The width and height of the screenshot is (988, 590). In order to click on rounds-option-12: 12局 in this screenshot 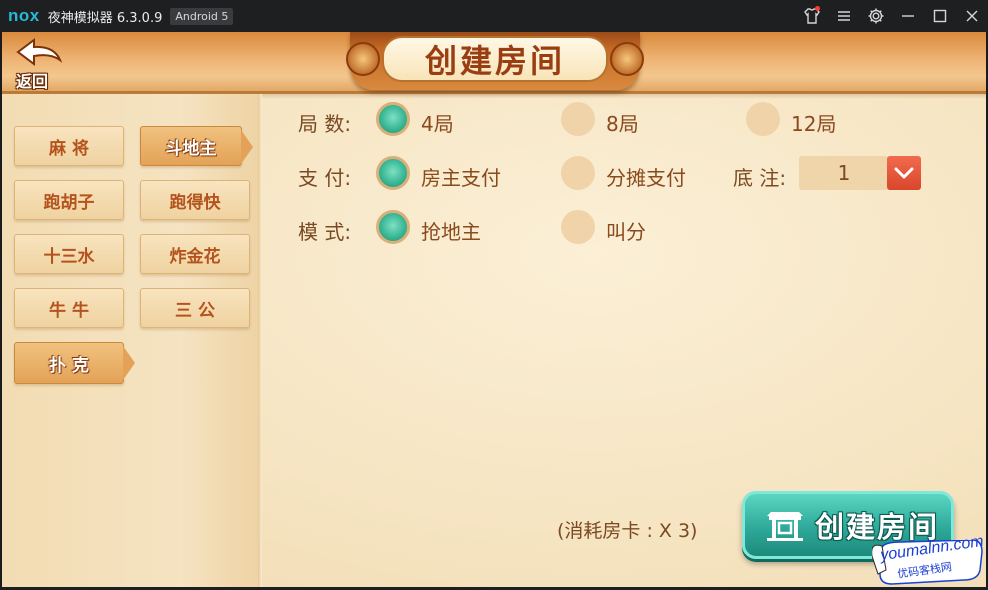, I will do `click(813, 122)`.